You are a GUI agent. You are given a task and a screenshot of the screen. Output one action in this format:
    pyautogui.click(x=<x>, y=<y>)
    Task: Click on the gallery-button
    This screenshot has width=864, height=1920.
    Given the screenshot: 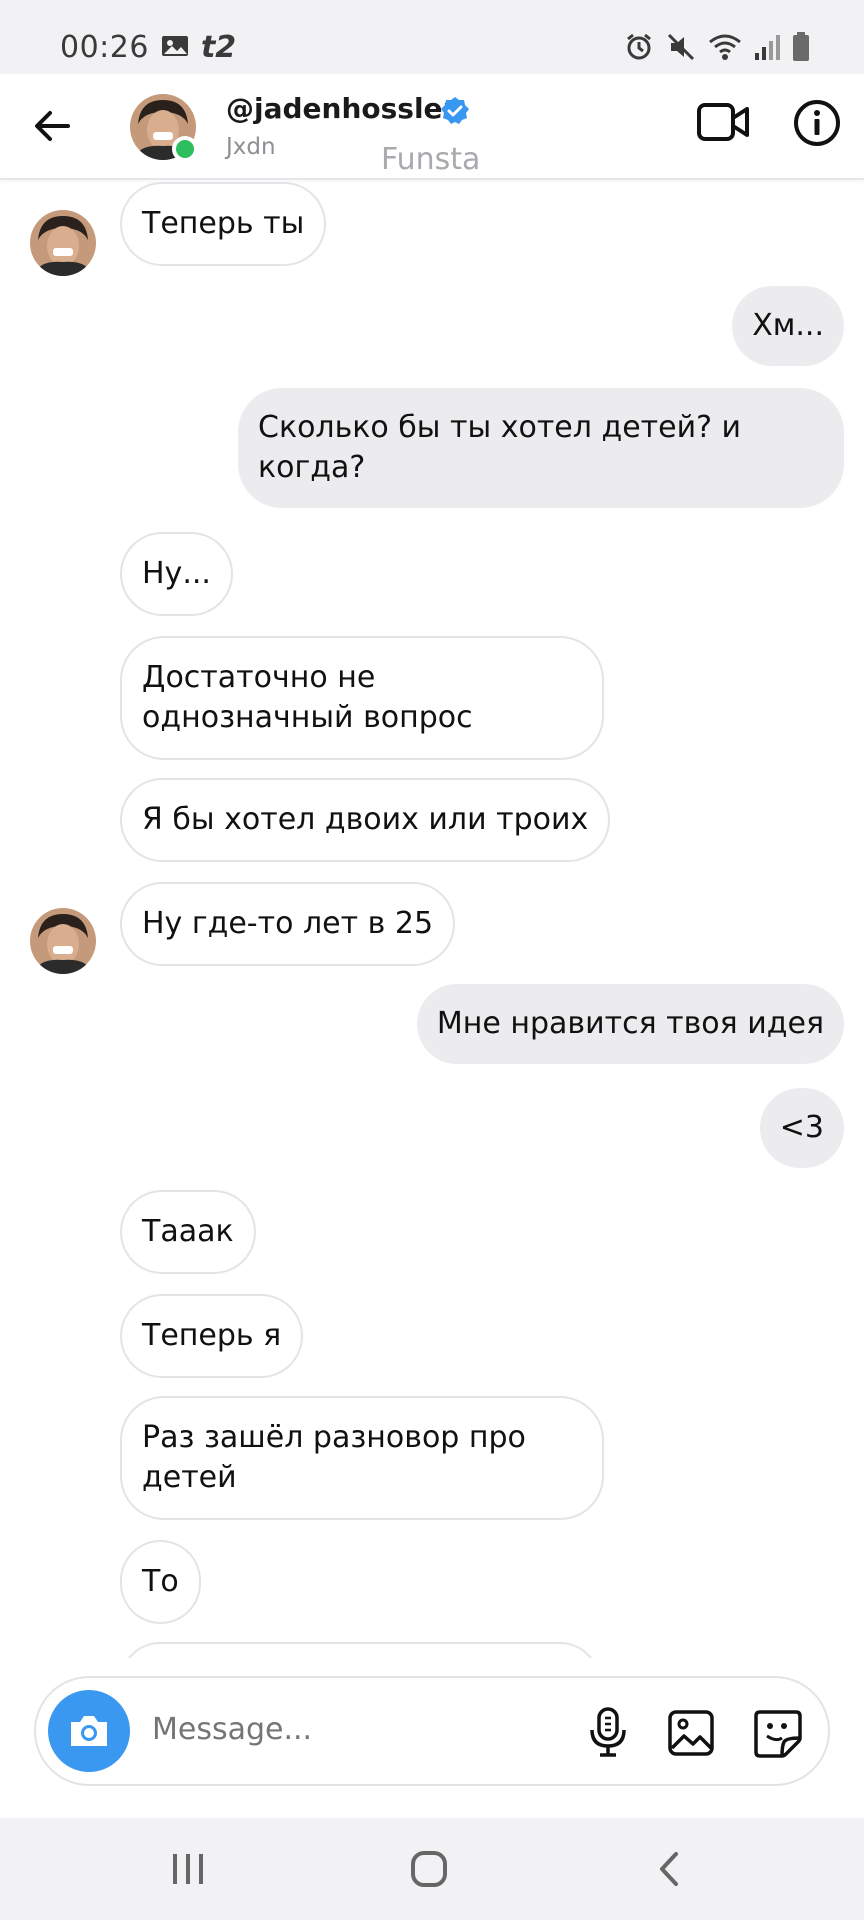 What is the action you would take?
    pyautogui.click(x=691, y=1733)
    